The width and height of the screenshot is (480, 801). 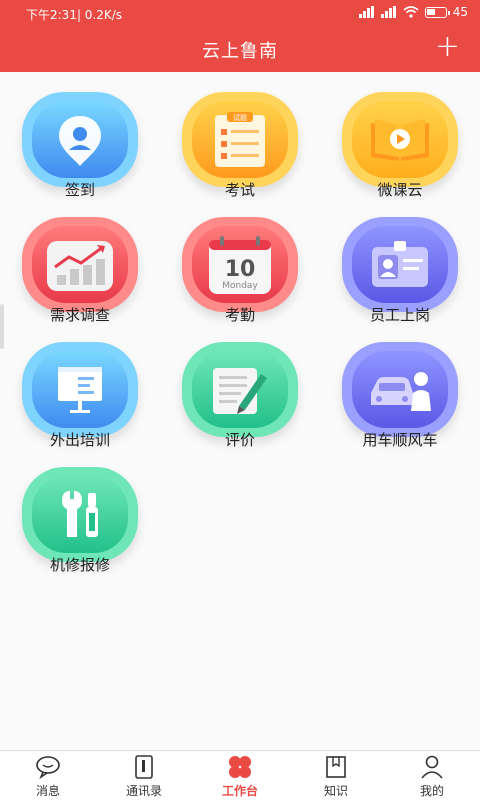 I want to click on address-book-icon, so click(x=144, y=766).